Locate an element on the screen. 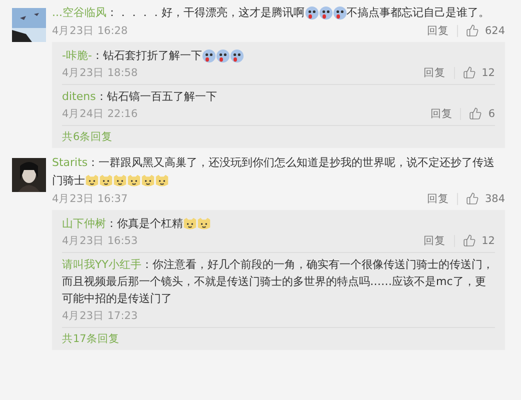 The height and width of the screenshot is (400, 521). comment-time: 4月23日 18:58 is located at coordinates (100, 73).